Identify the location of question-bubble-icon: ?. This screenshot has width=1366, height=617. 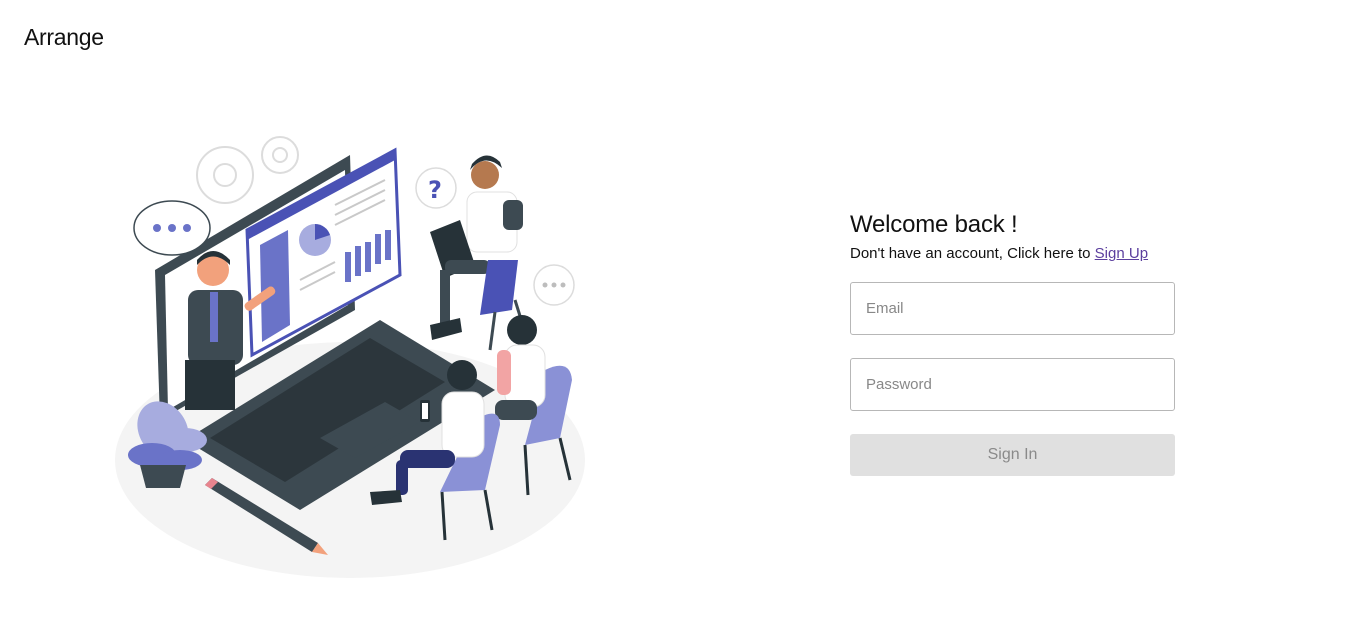
(436, 188).